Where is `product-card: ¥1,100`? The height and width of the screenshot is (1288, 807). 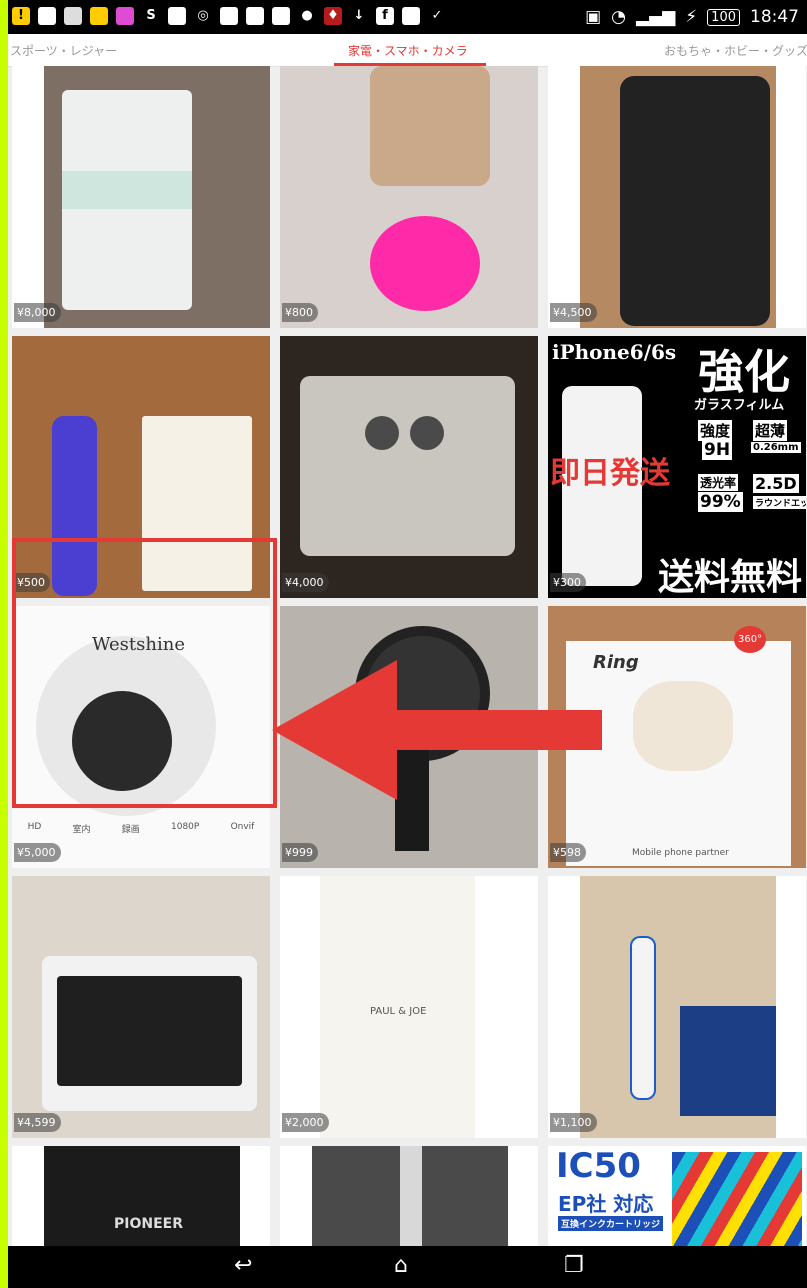 product-card: ¥1,100 is located at coordinates (677, 1007).